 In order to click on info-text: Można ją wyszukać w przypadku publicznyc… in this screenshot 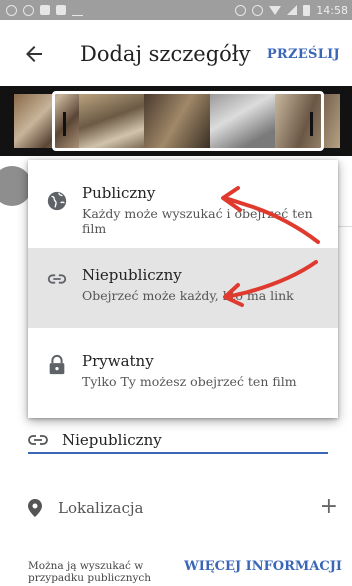, I will do `click(90, 572)`.